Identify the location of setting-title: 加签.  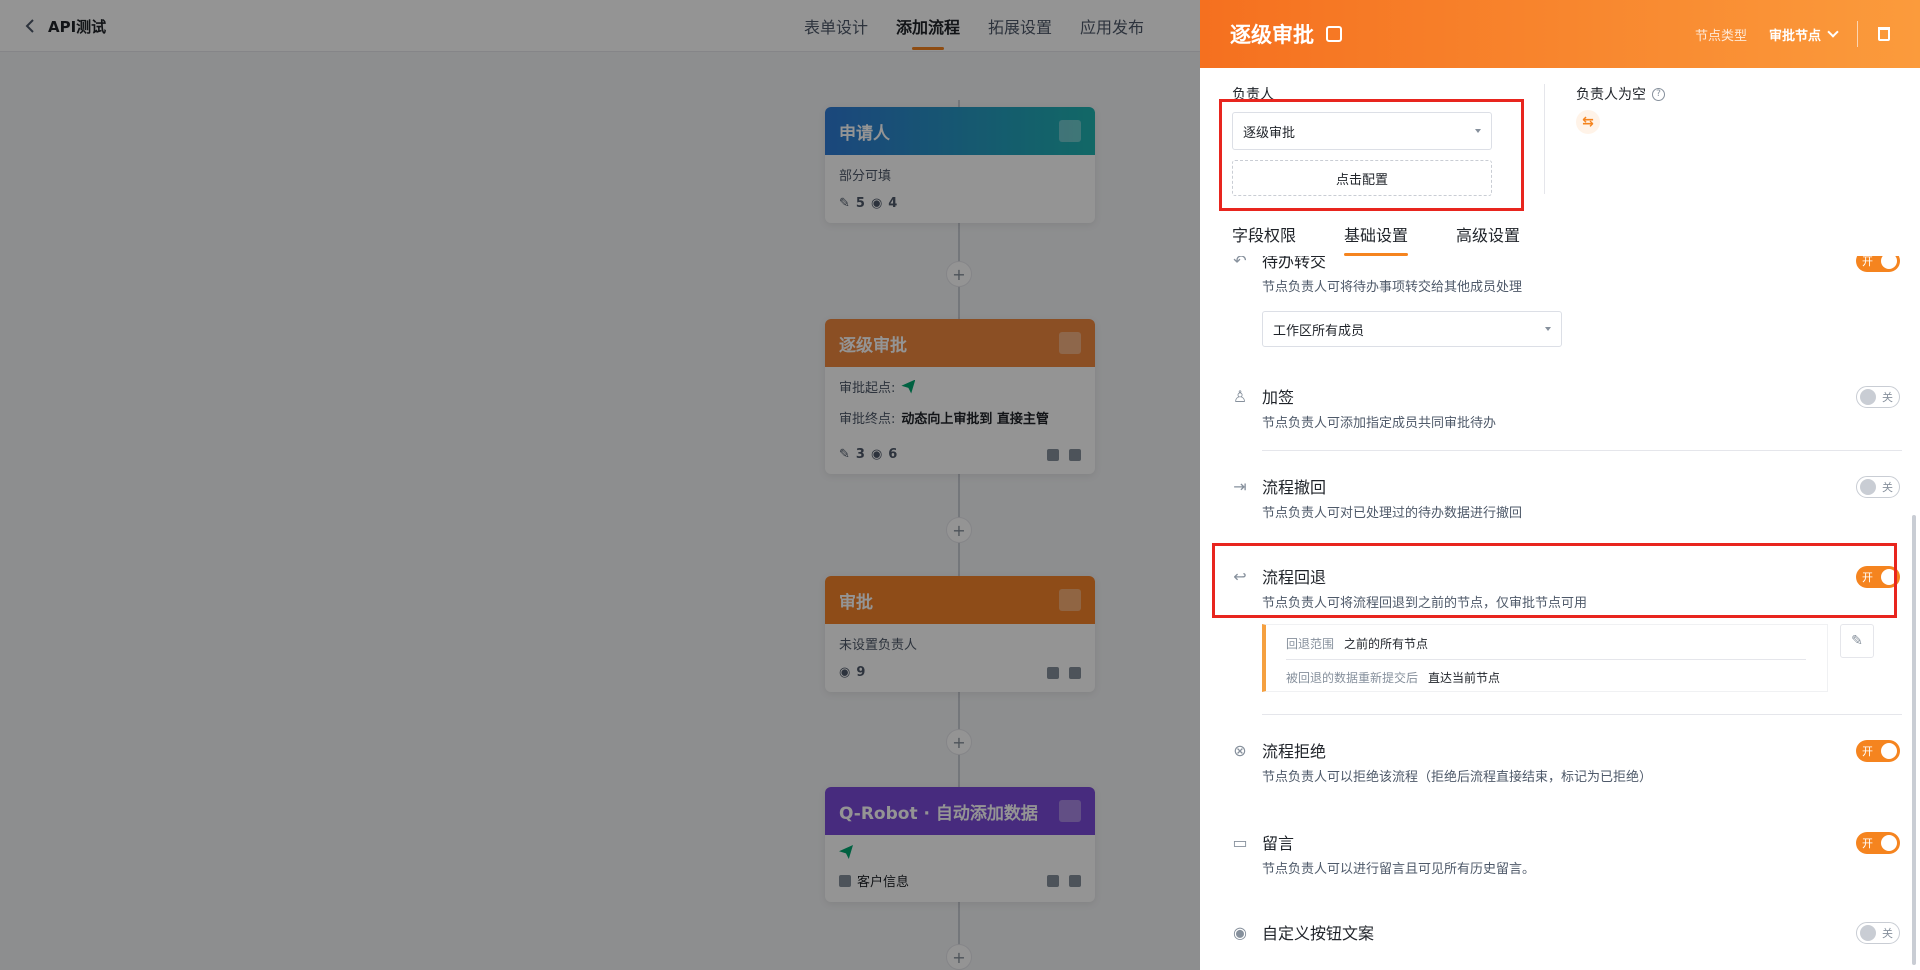
(1278, 397).